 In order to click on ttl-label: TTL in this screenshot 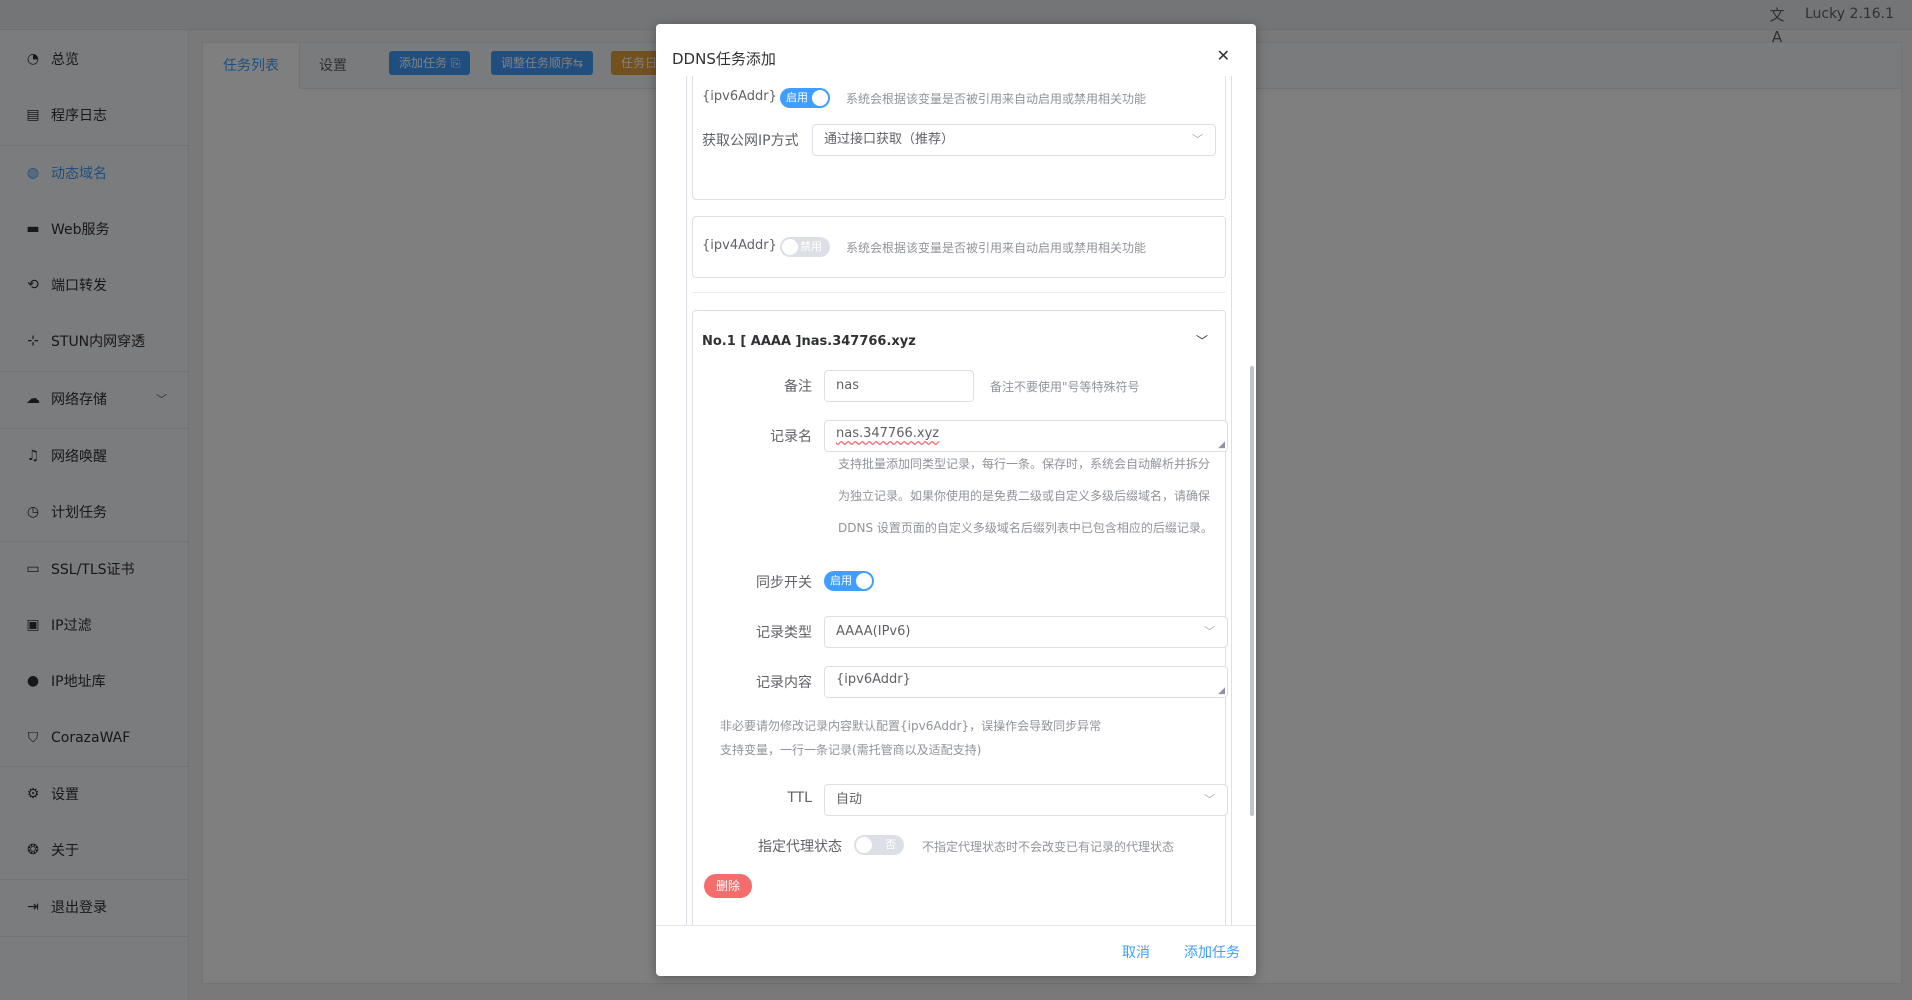, I will do `click(799, 798)`.